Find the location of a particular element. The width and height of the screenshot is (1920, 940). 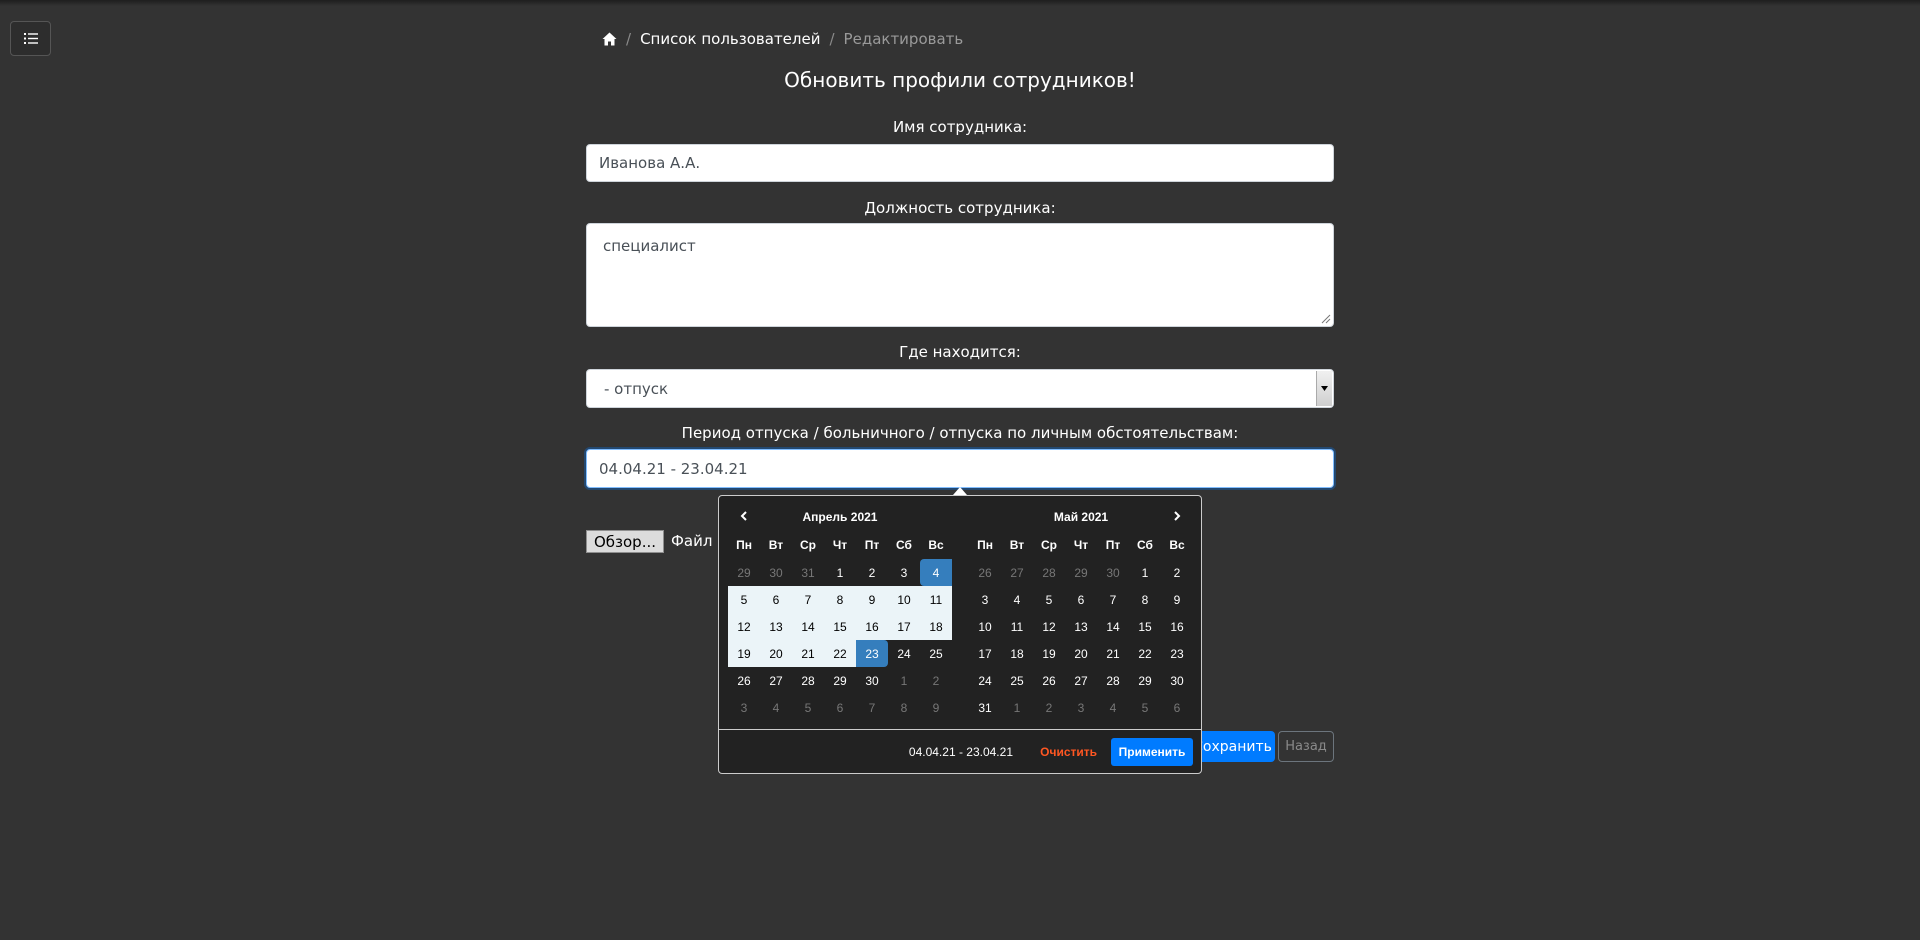

clear-button: Очистить is located at coordinates (1068, 752).